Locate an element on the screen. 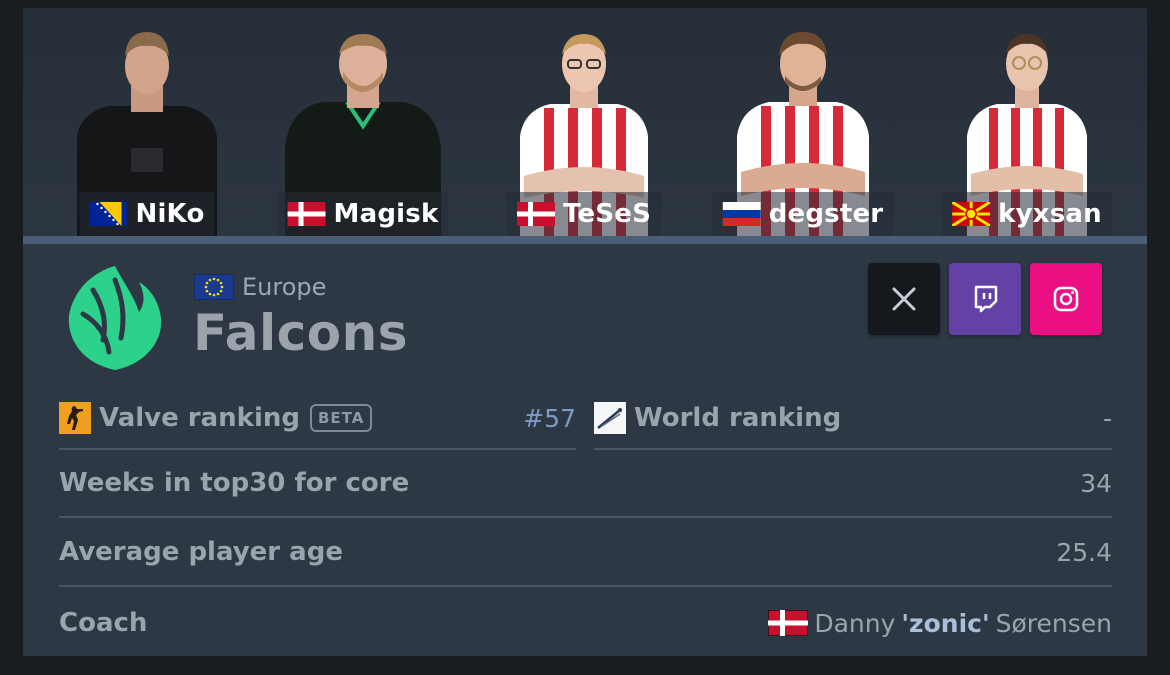 The width and height of the screenshot is (1170, 675). coach-last-name: Sørensen is located at coordinates (1053, 623).